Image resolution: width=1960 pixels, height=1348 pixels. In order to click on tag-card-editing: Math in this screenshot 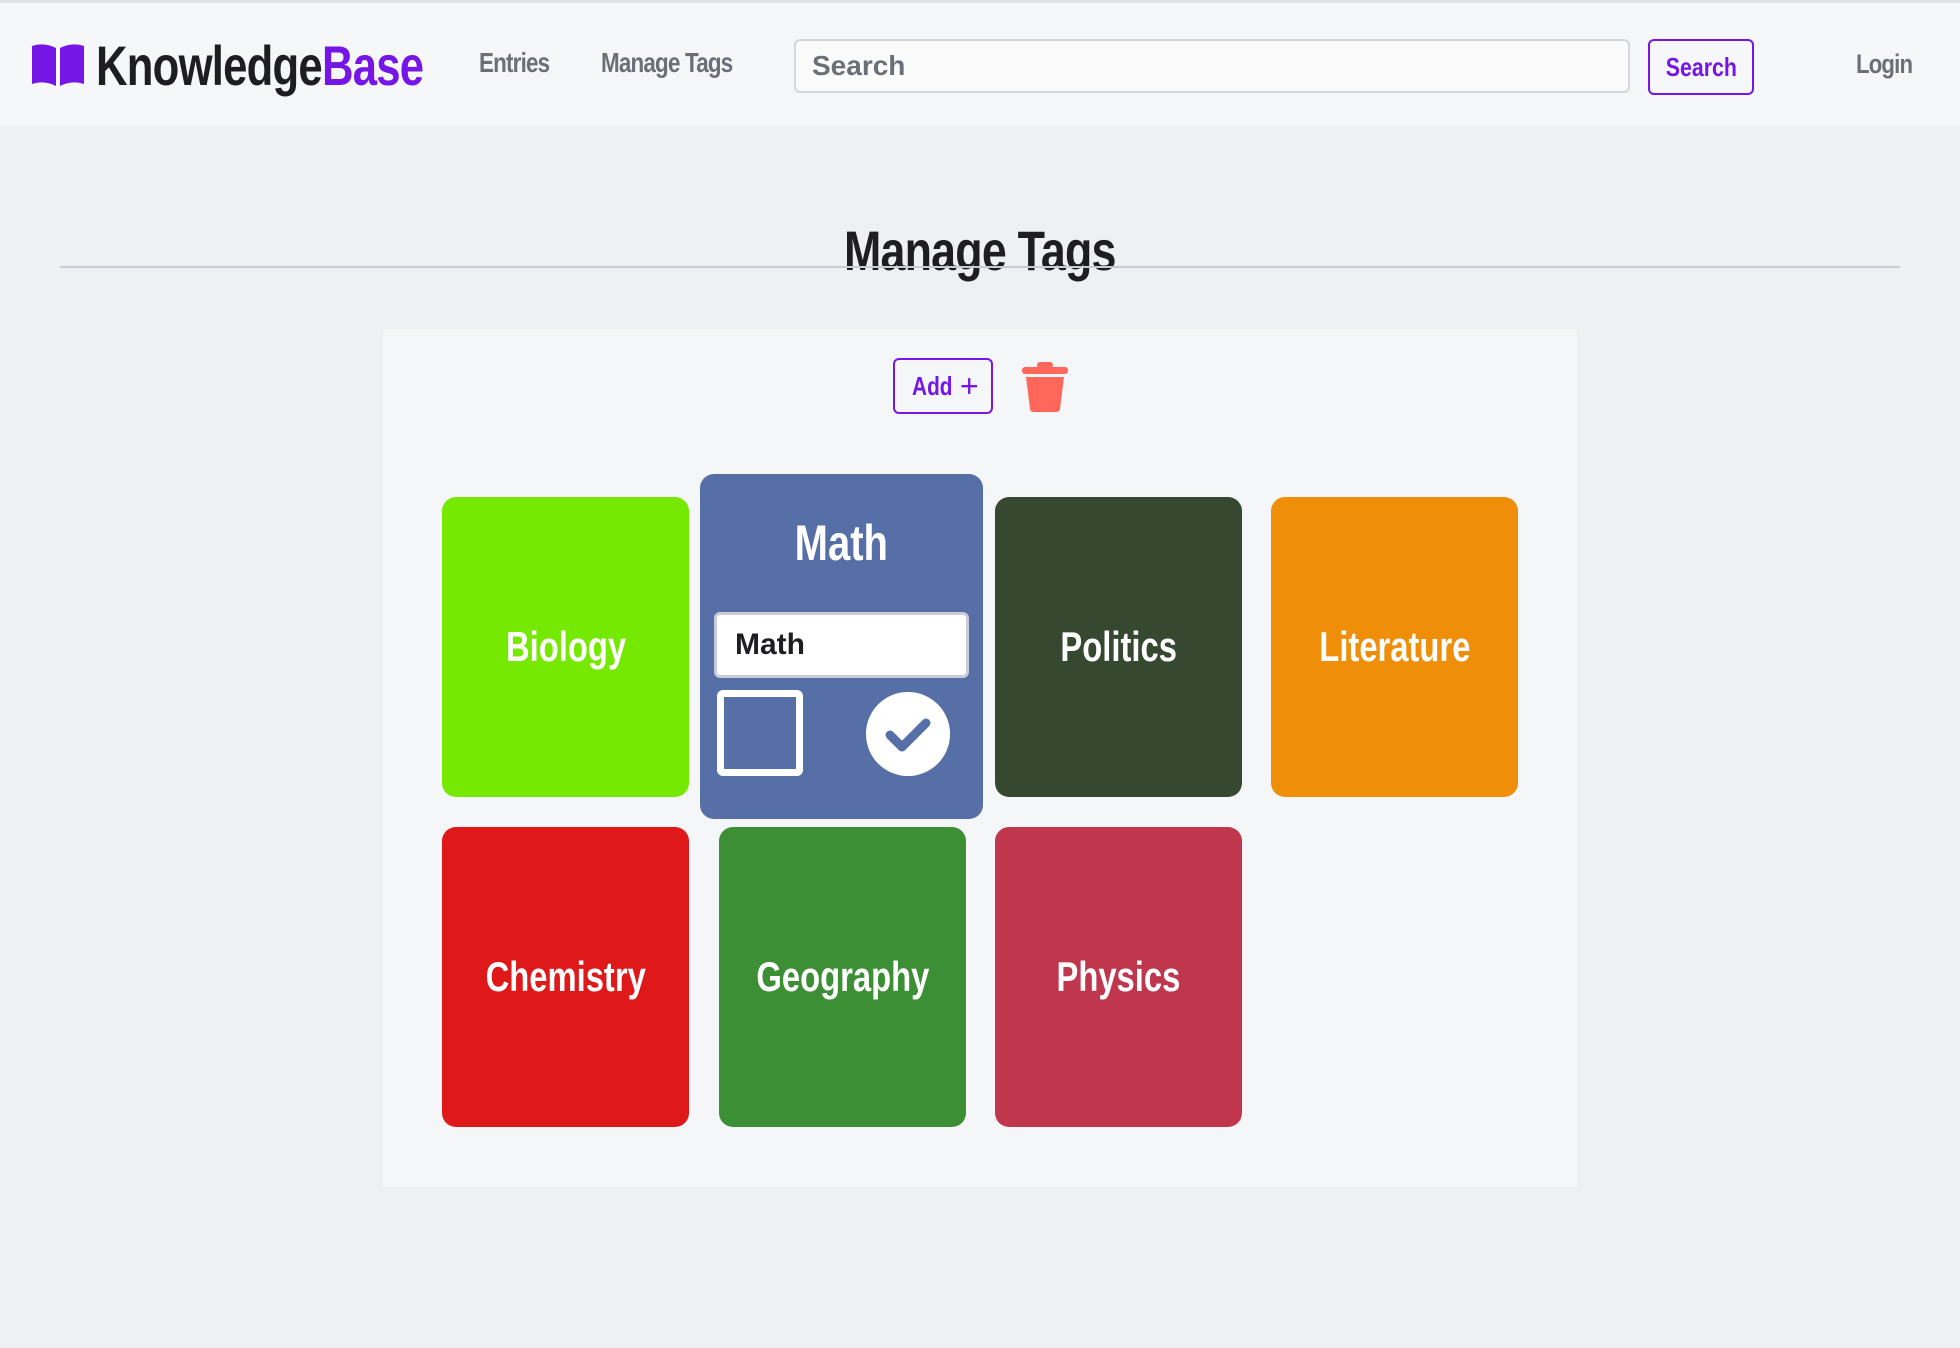, I will do `click(841, 646)`.